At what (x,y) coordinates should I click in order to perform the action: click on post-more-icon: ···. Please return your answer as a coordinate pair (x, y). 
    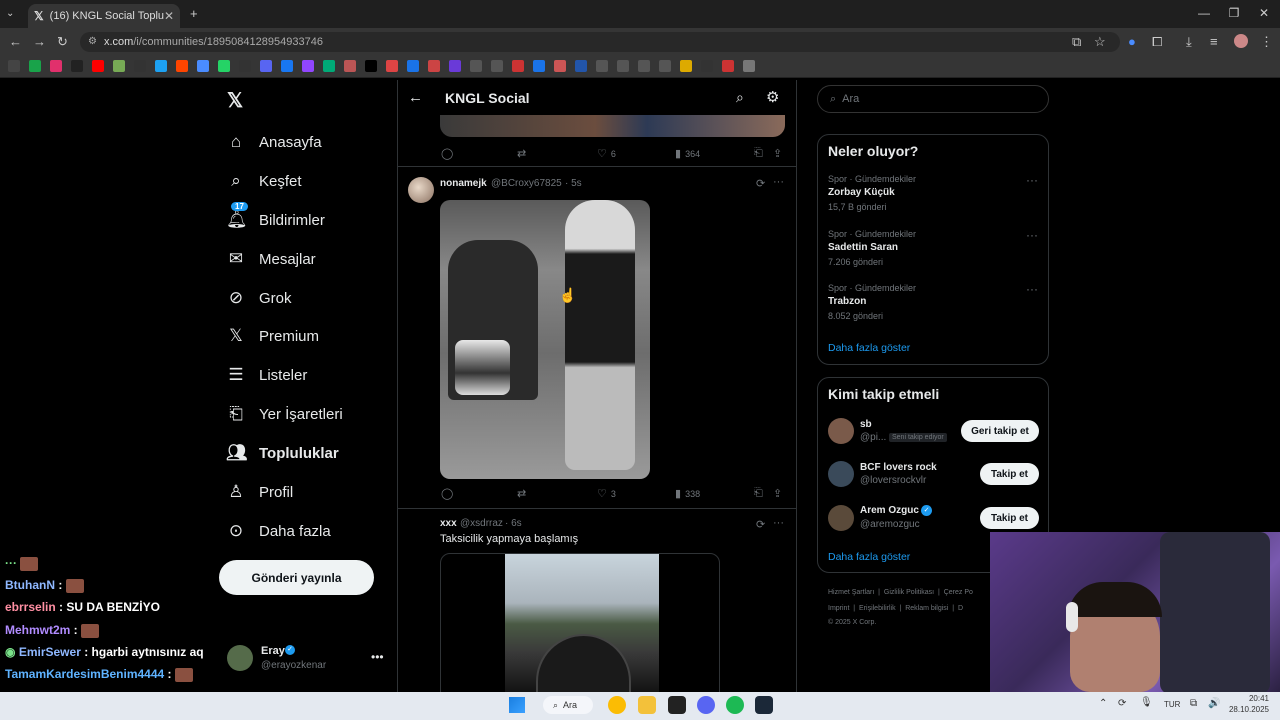
    Looking at the image, I should click on (778, 182).